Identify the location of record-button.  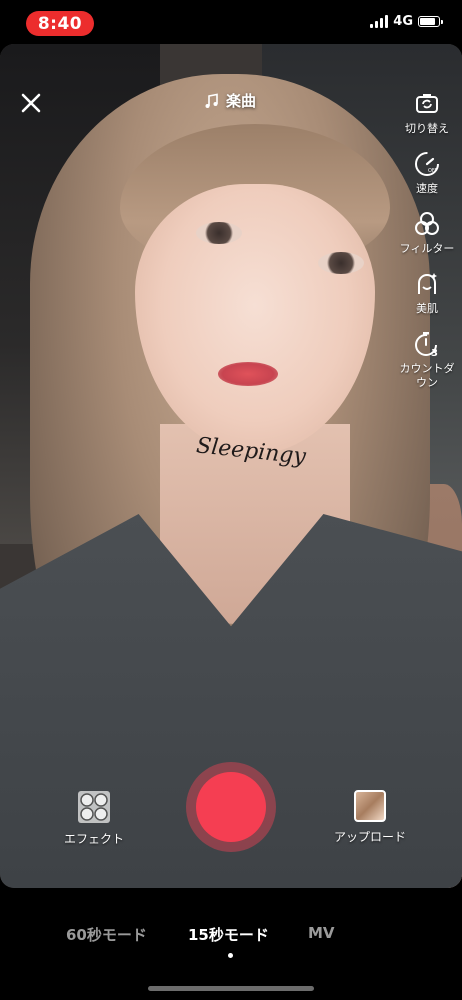
(231, 807).